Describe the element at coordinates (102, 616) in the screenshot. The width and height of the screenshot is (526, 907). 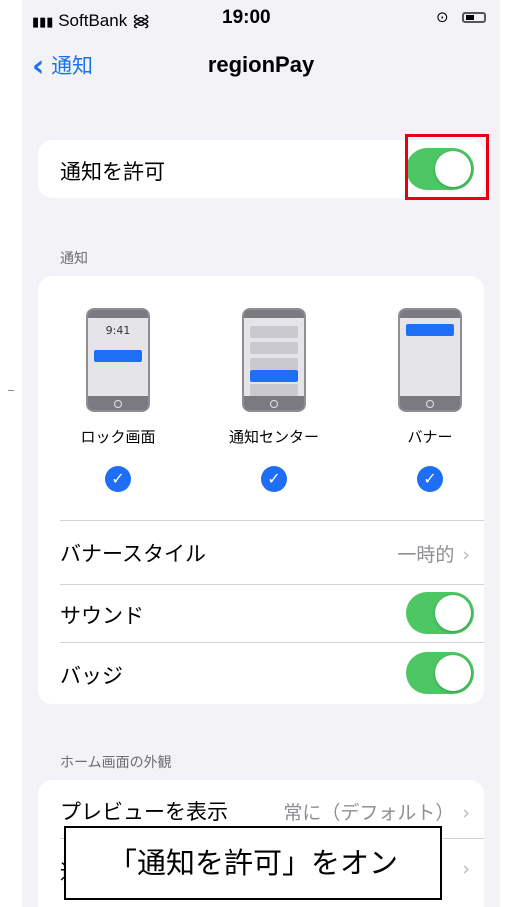
I see `sound-label: サウンド` at that location.